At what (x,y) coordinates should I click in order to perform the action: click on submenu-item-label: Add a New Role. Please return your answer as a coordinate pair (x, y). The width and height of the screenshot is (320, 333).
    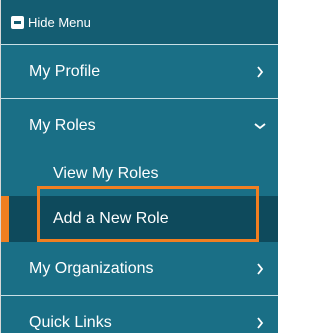
    Looking at the image, I should click on (111, 218).